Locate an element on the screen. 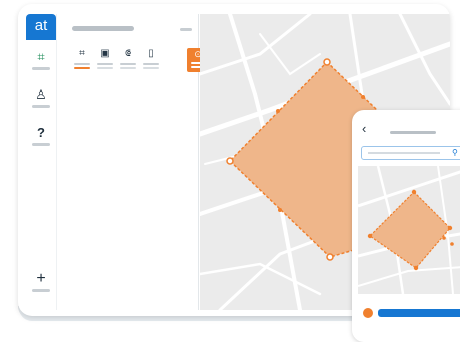 This screenshot has height=342, width=460. phone-status-dot is located at coordinates (368, 313).